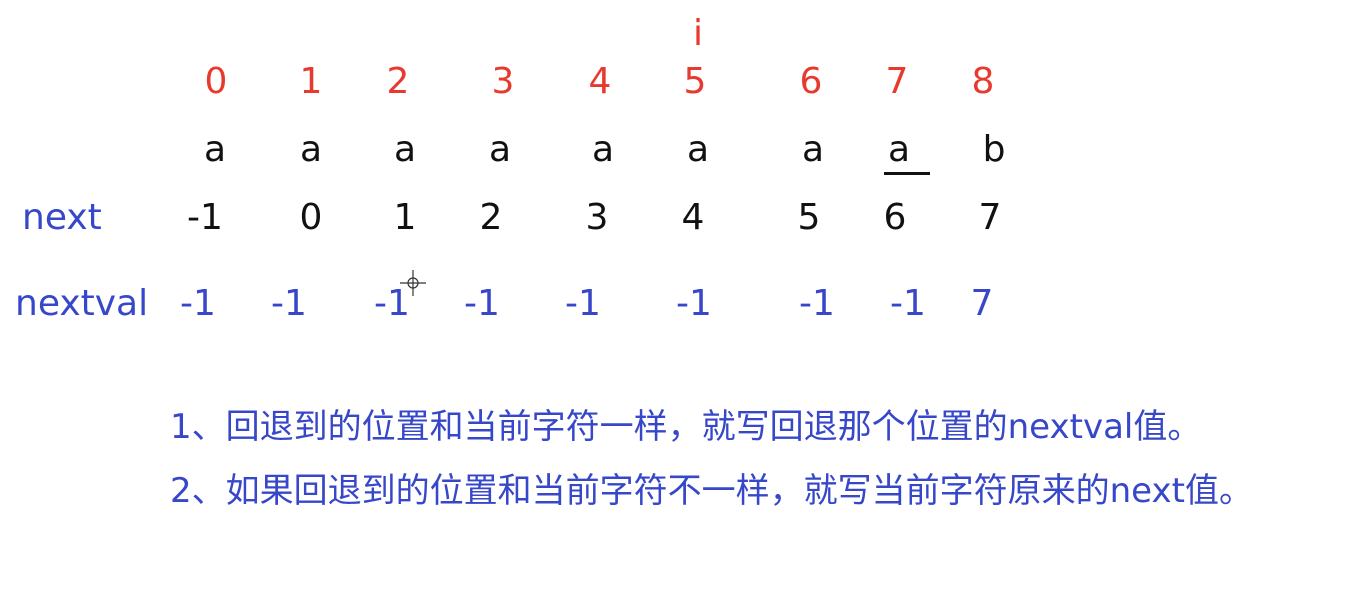  What do you see at coordinates (398, 81) in the screenshot?
I see `index-cell: 2` at bounding box center [398, 81].